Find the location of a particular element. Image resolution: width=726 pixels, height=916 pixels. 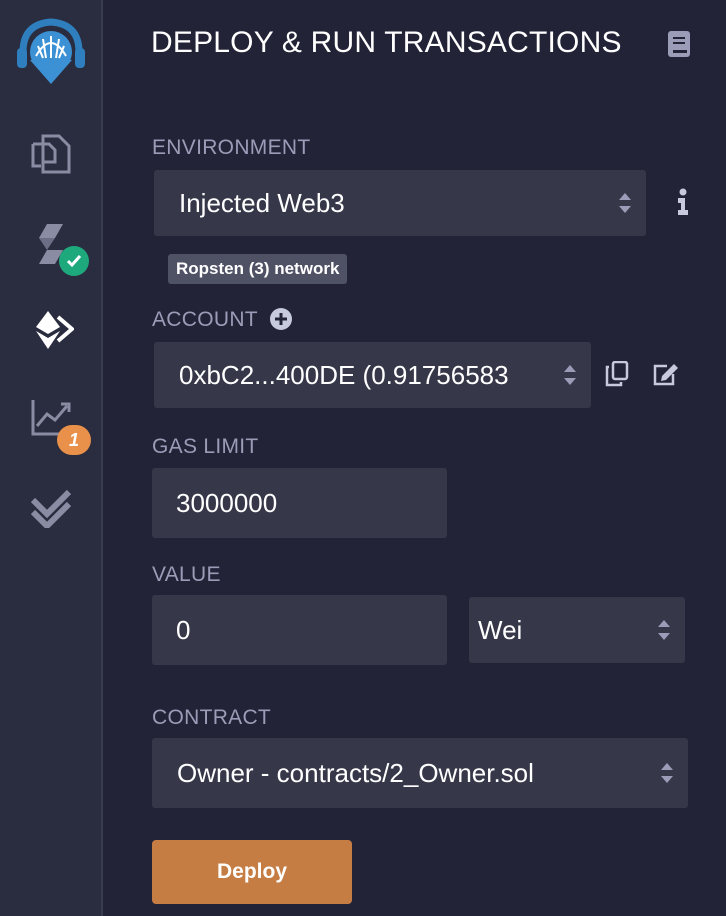

edit-icon is located at coordinates (666, 376).